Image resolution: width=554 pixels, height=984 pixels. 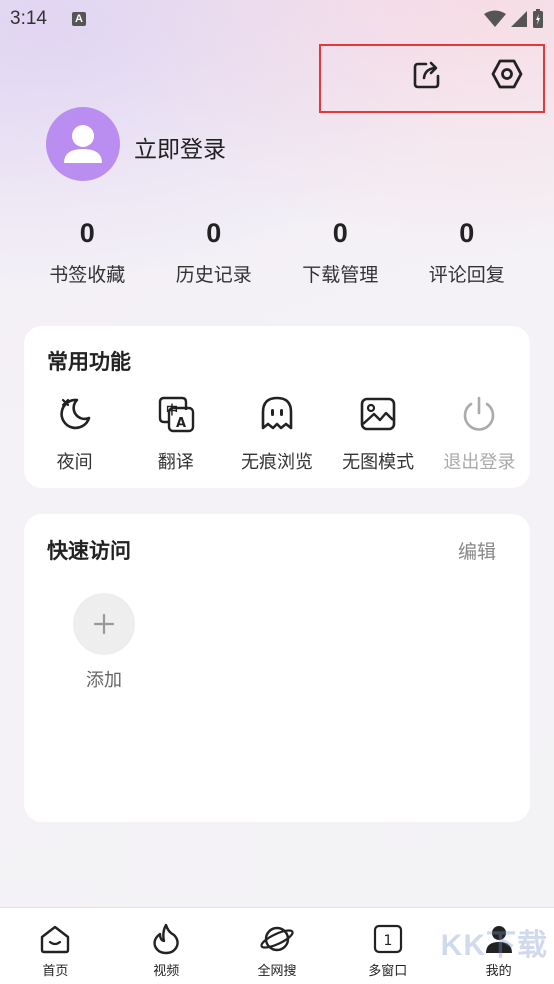 I want to click on home-icon, so click(x=55, y=939).